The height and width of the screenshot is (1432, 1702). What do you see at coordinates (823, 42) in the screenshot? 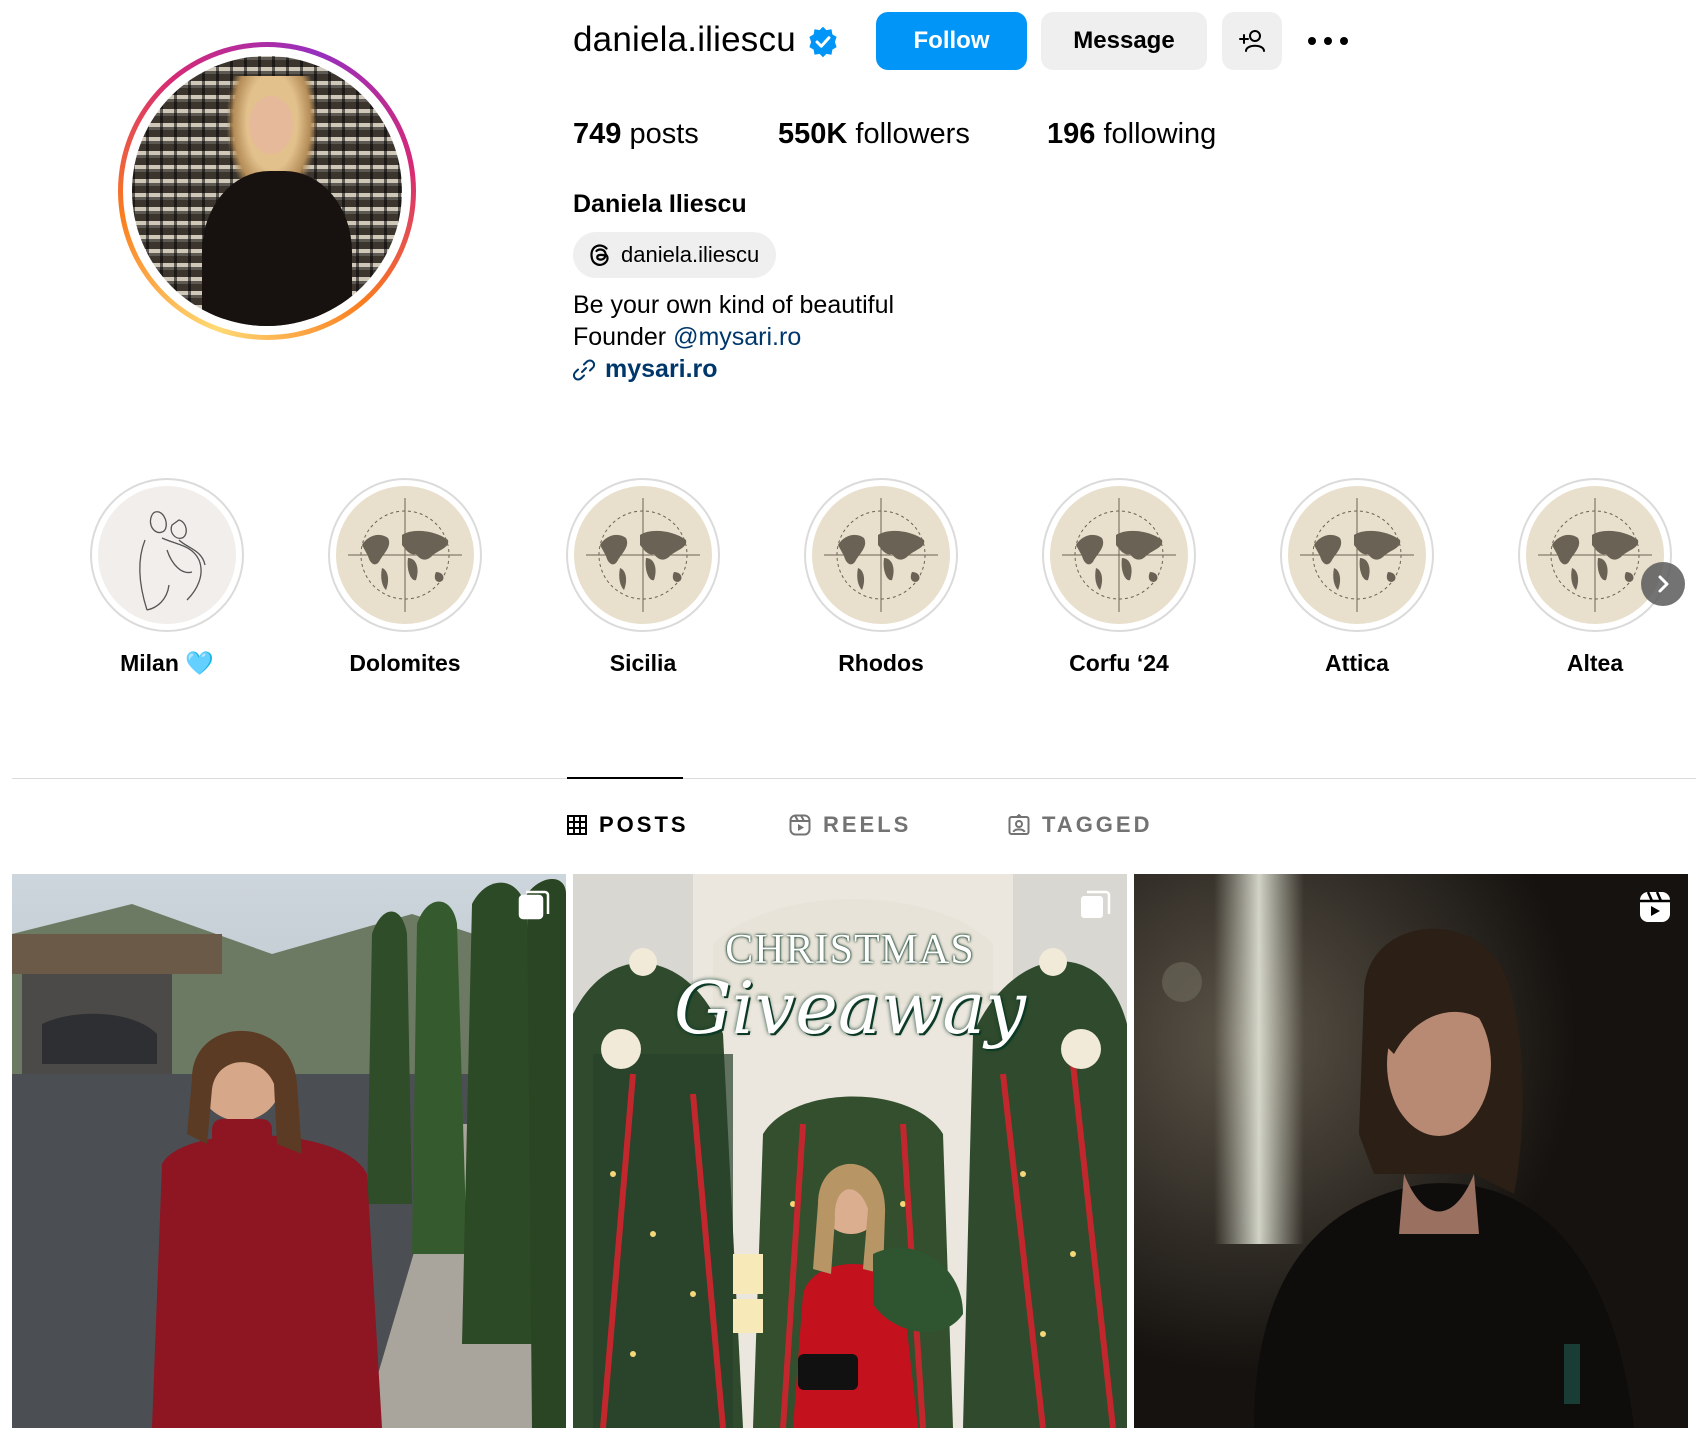
I see `verified-badge-icon` at bounding box center [823, 42].